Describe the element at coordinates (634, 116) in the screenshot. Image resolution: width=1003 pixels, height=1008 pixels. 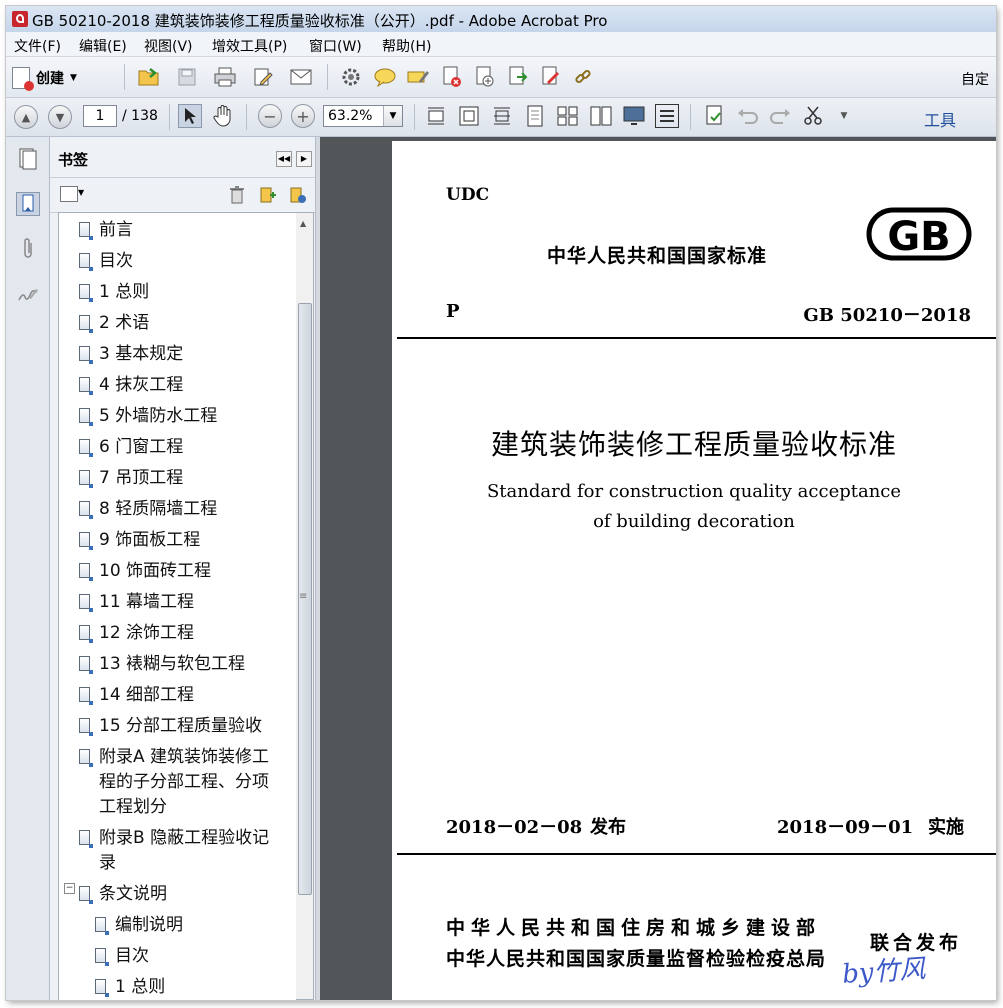
I see `full-screen-icon` at that location.